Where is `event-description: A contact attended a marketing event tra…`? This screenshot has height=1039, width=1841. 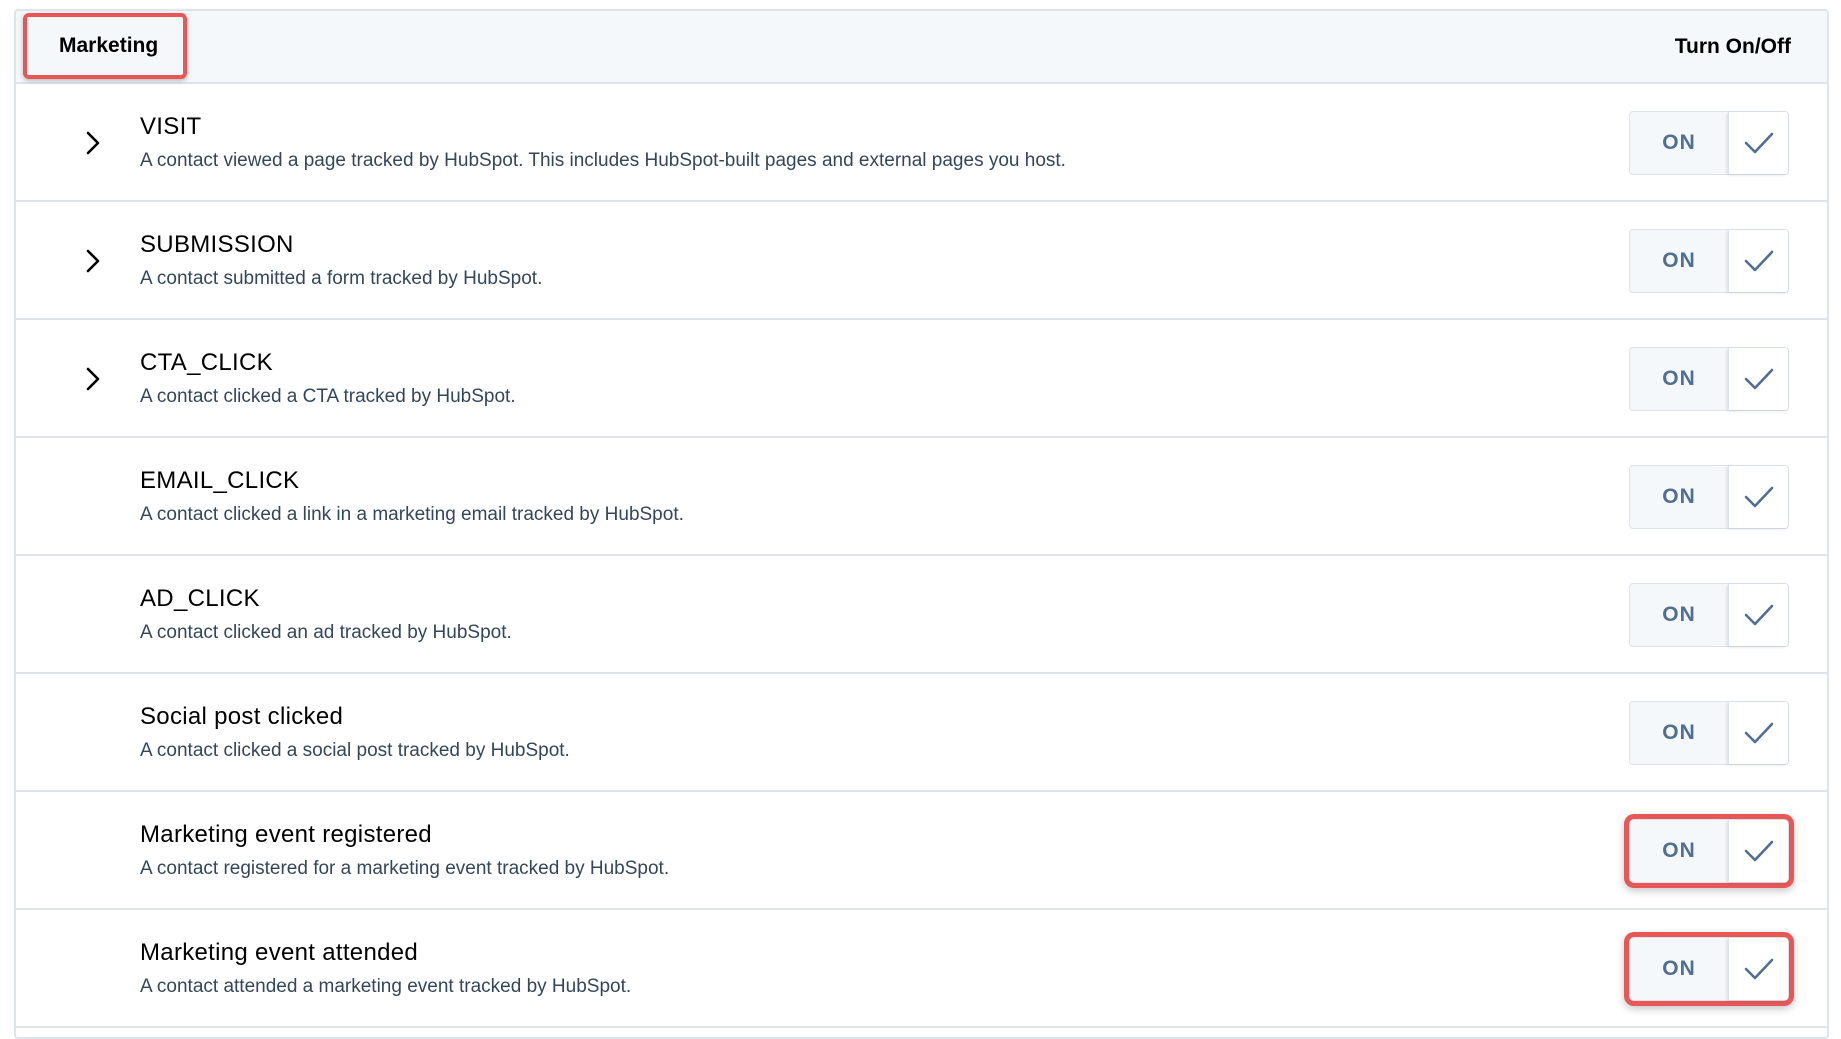 event-description: A contact attended a marketing event tra… is located at coordinates (386, 986).